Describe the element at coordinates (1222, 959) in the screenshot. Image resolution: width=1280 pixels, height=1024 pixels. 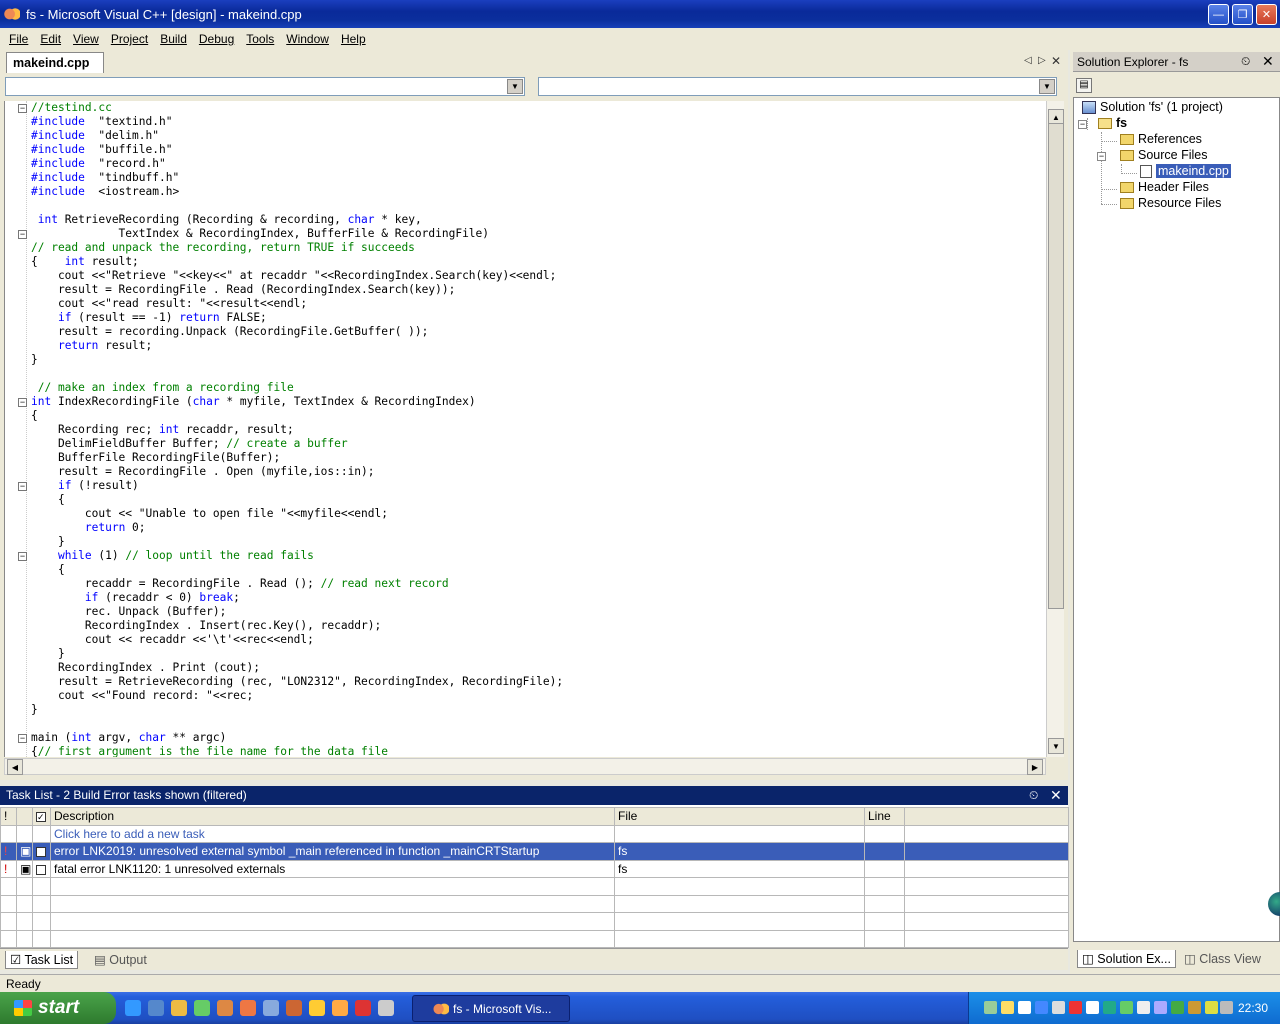
I see `tab-class-view: ◫ Class View` at that location.